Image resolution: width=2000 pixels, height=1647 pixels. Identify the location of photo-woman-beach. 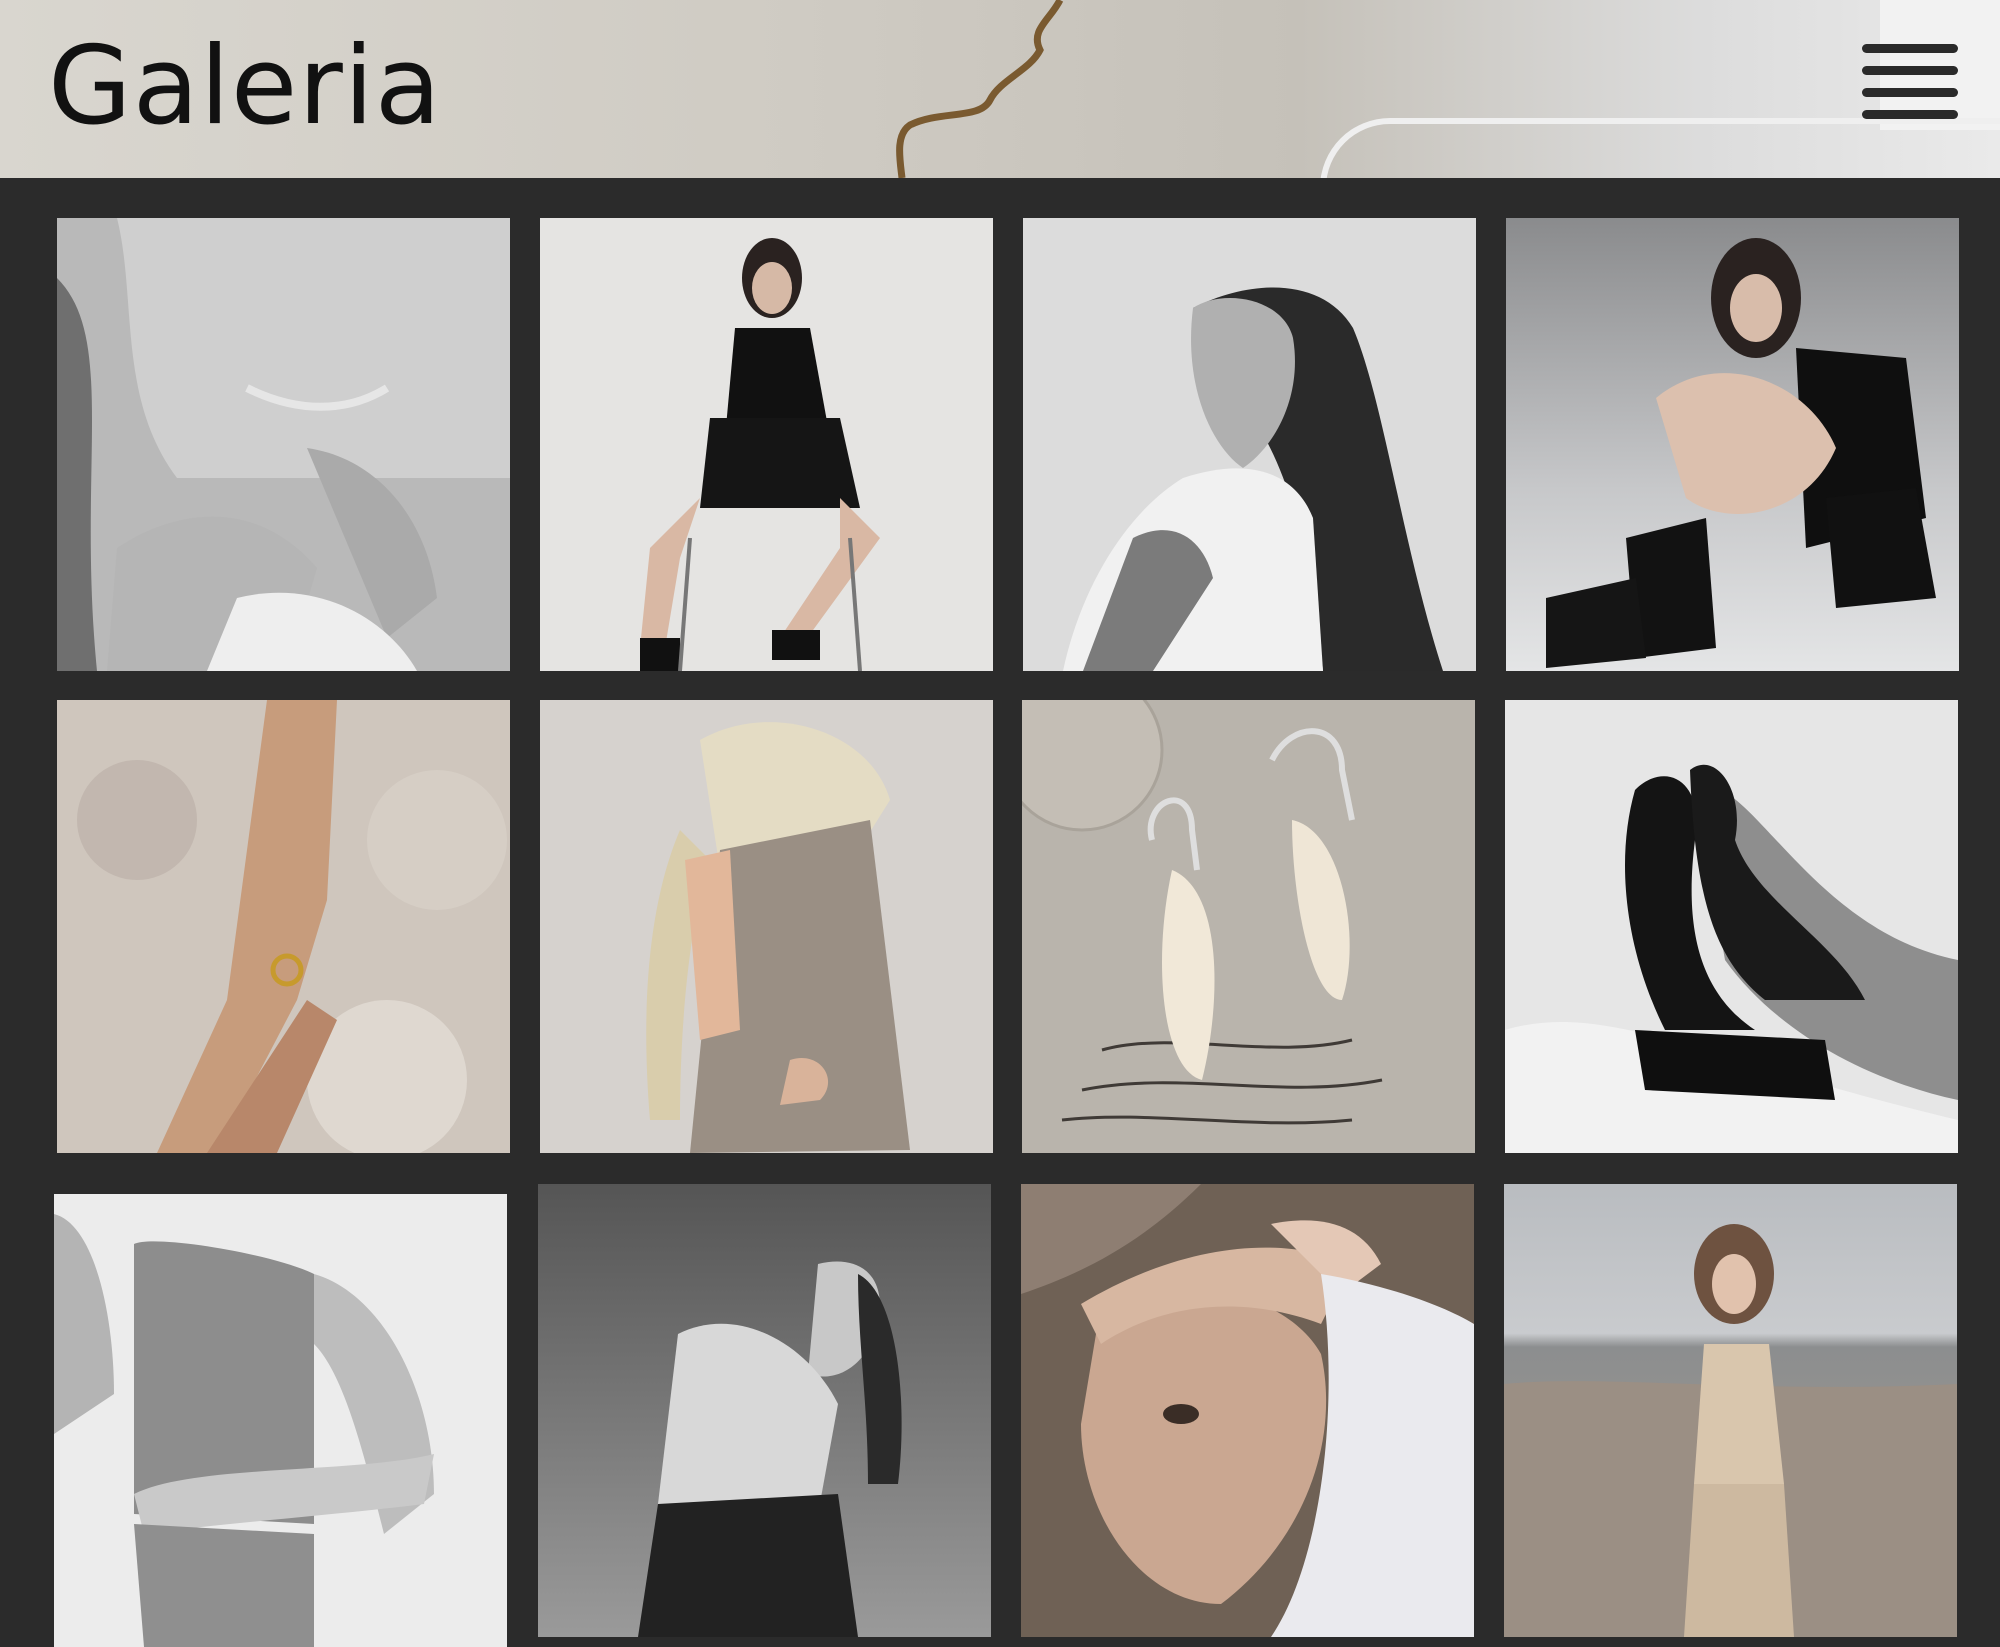
(1730, 1410).